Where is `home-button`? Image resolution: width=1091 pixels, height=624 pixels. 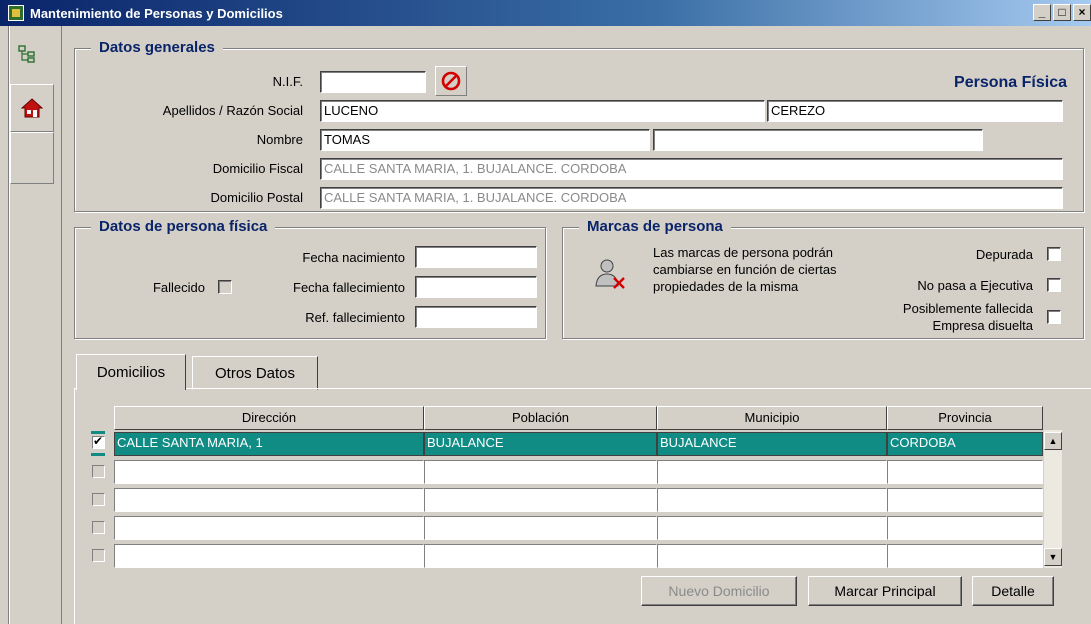
home-button is located at coordinates (32, 108).